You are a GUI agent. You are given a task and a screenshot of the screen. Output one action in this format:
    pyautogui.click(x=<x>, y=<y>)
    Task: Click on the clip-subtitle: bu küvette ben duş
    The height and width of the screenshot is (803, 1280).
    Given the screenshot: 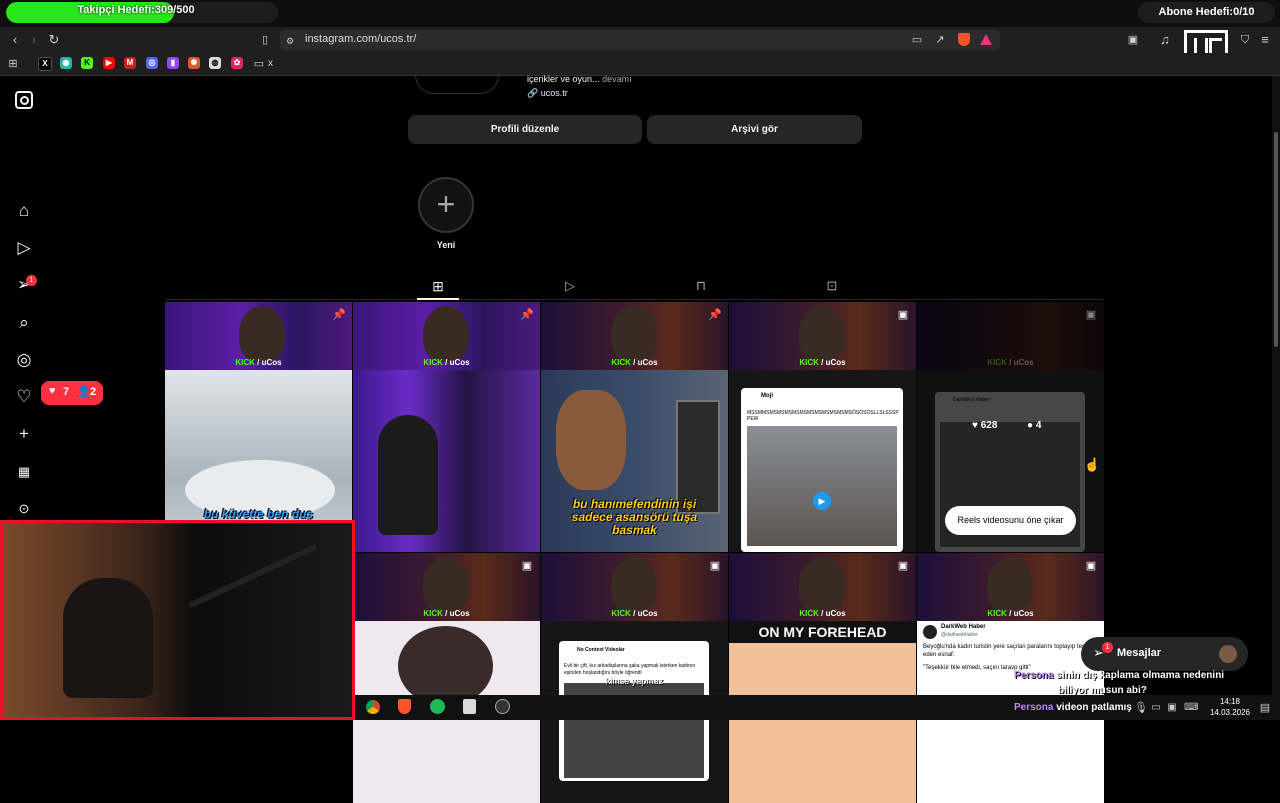 What is the action you would take?
    pyautogui.click(x=258, y=514)
    